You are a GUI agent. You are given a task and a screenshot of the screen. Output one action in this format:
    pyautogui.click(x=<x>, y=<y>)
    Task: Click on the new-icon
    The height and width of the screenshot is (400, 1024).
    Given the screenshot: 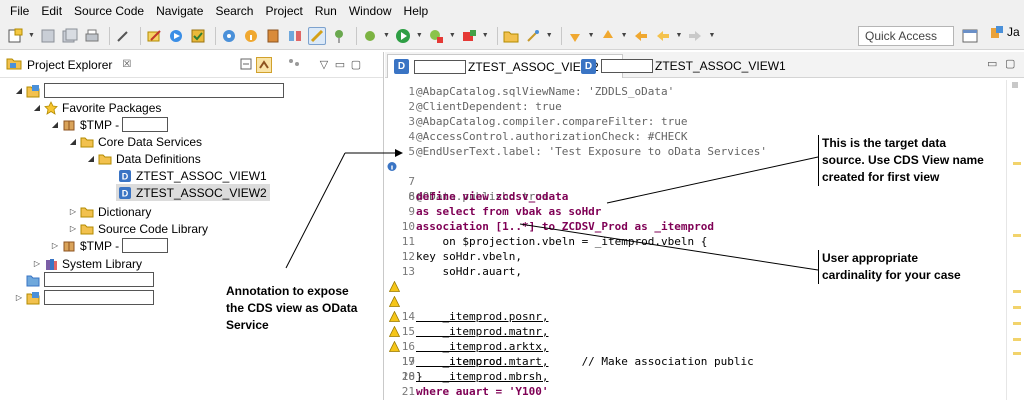 What is the action you would take?
    pyautogui.click(x=15, y=36)
    